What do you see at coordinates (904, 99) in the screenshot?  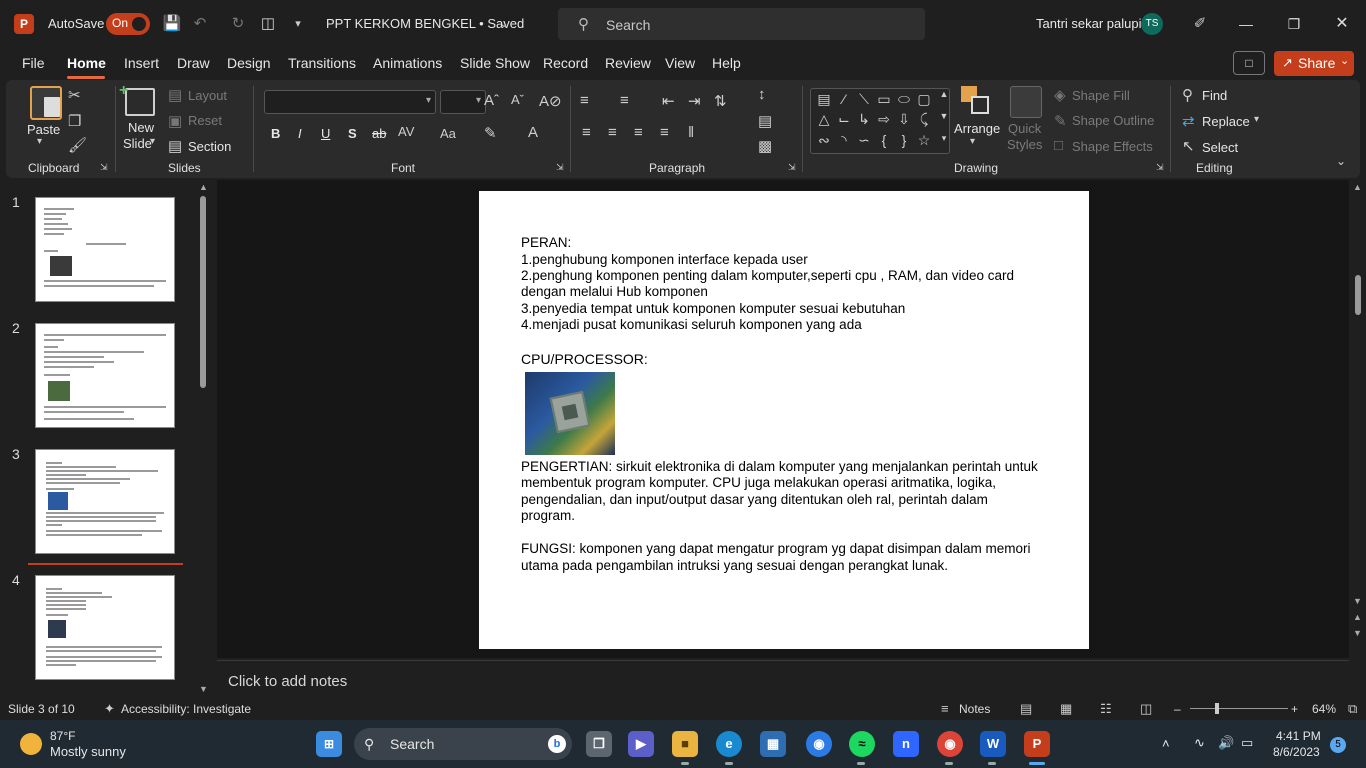 I see `oval-shape-icon: ⬭` at bounding box center [904, 99].